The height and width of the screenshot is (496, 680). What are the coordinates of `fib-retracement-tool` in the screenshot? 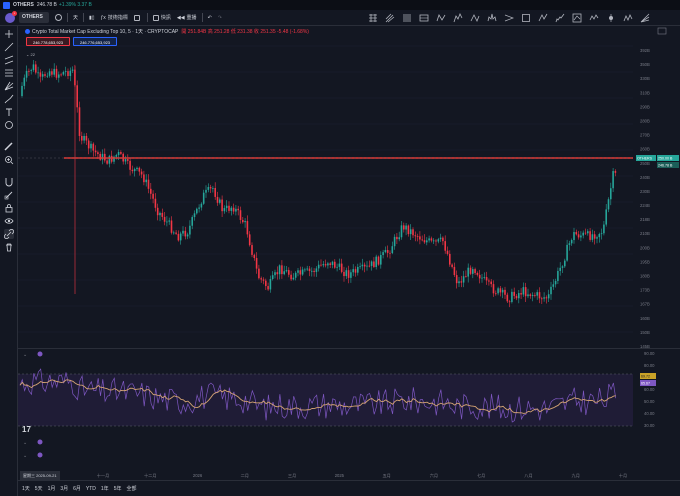 It's located at (9, 73).